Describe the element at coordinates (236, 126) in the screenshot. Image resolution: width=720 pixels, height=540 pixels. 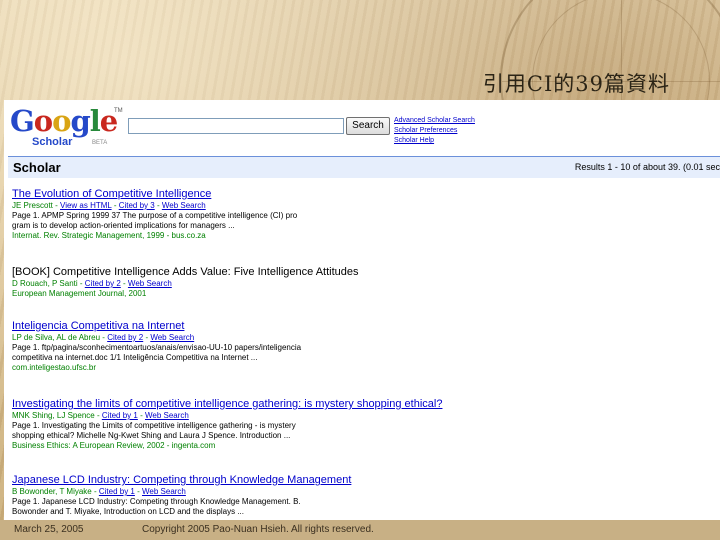
I see `search-input` at that location.